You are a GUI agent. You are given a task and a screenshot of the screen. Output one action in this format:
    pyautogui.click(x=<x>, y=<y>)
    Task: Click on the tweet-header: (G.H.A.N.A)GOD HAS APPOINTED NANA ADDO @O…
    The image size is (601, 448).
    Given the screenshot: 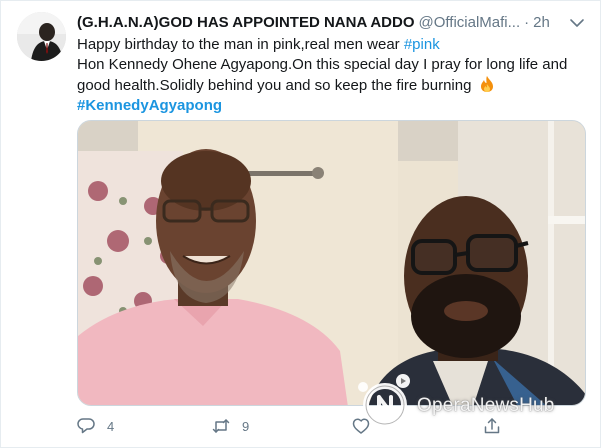 What is the action you would take?
    pyautogui.click(x=327, y=23)
    